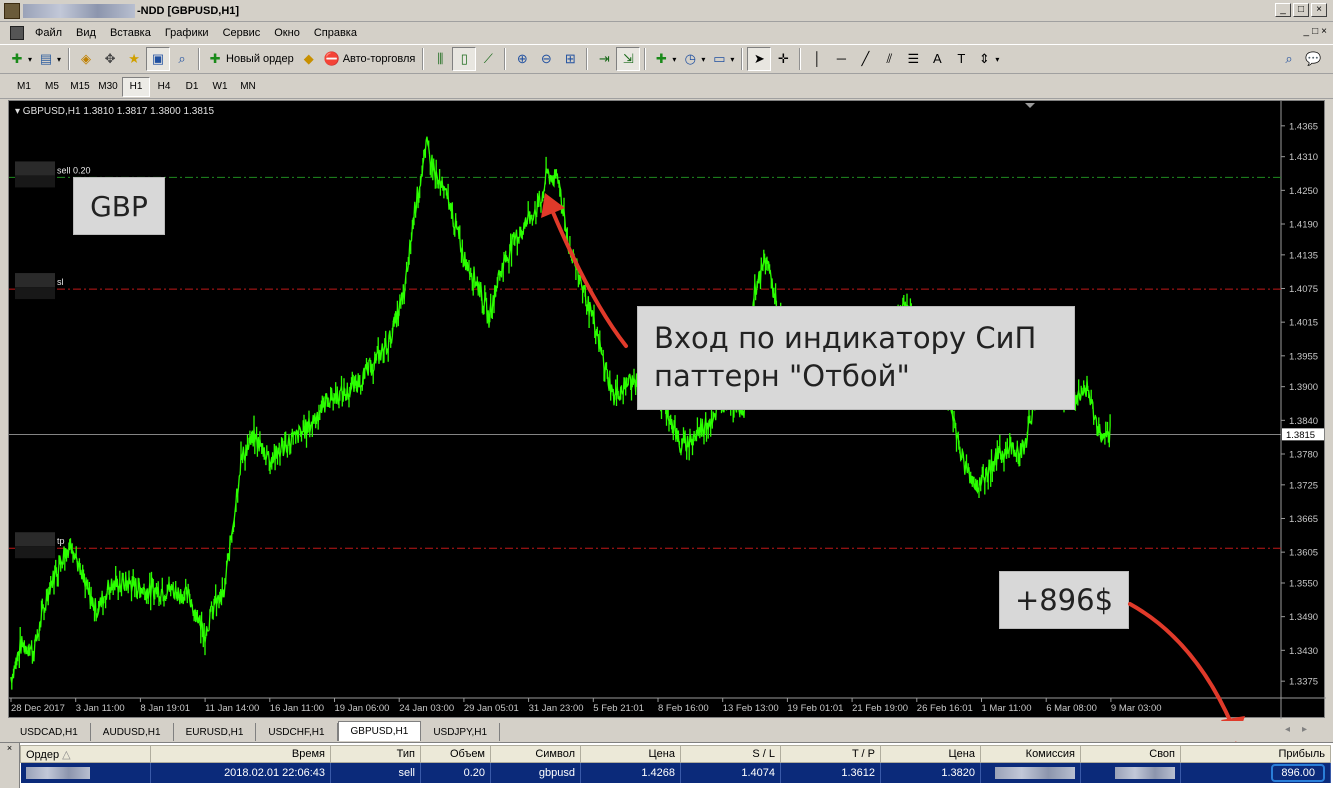 Image resolution: width=1333 pixels, height=788 pixels. What do you see at coordinates (693, 59) in the screenshot?
I see `periods-button: ◷ ▾` at bounding box center [693, 59].